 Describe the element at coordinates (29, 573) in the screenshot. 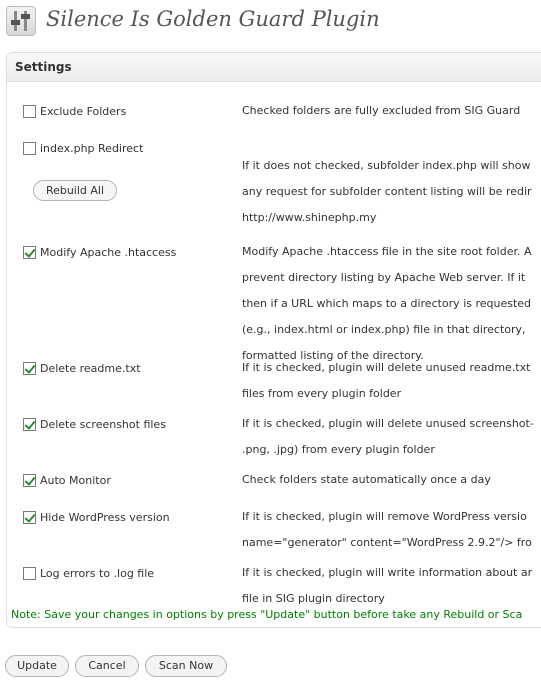

I see `log-errors-checkbox` at that location.